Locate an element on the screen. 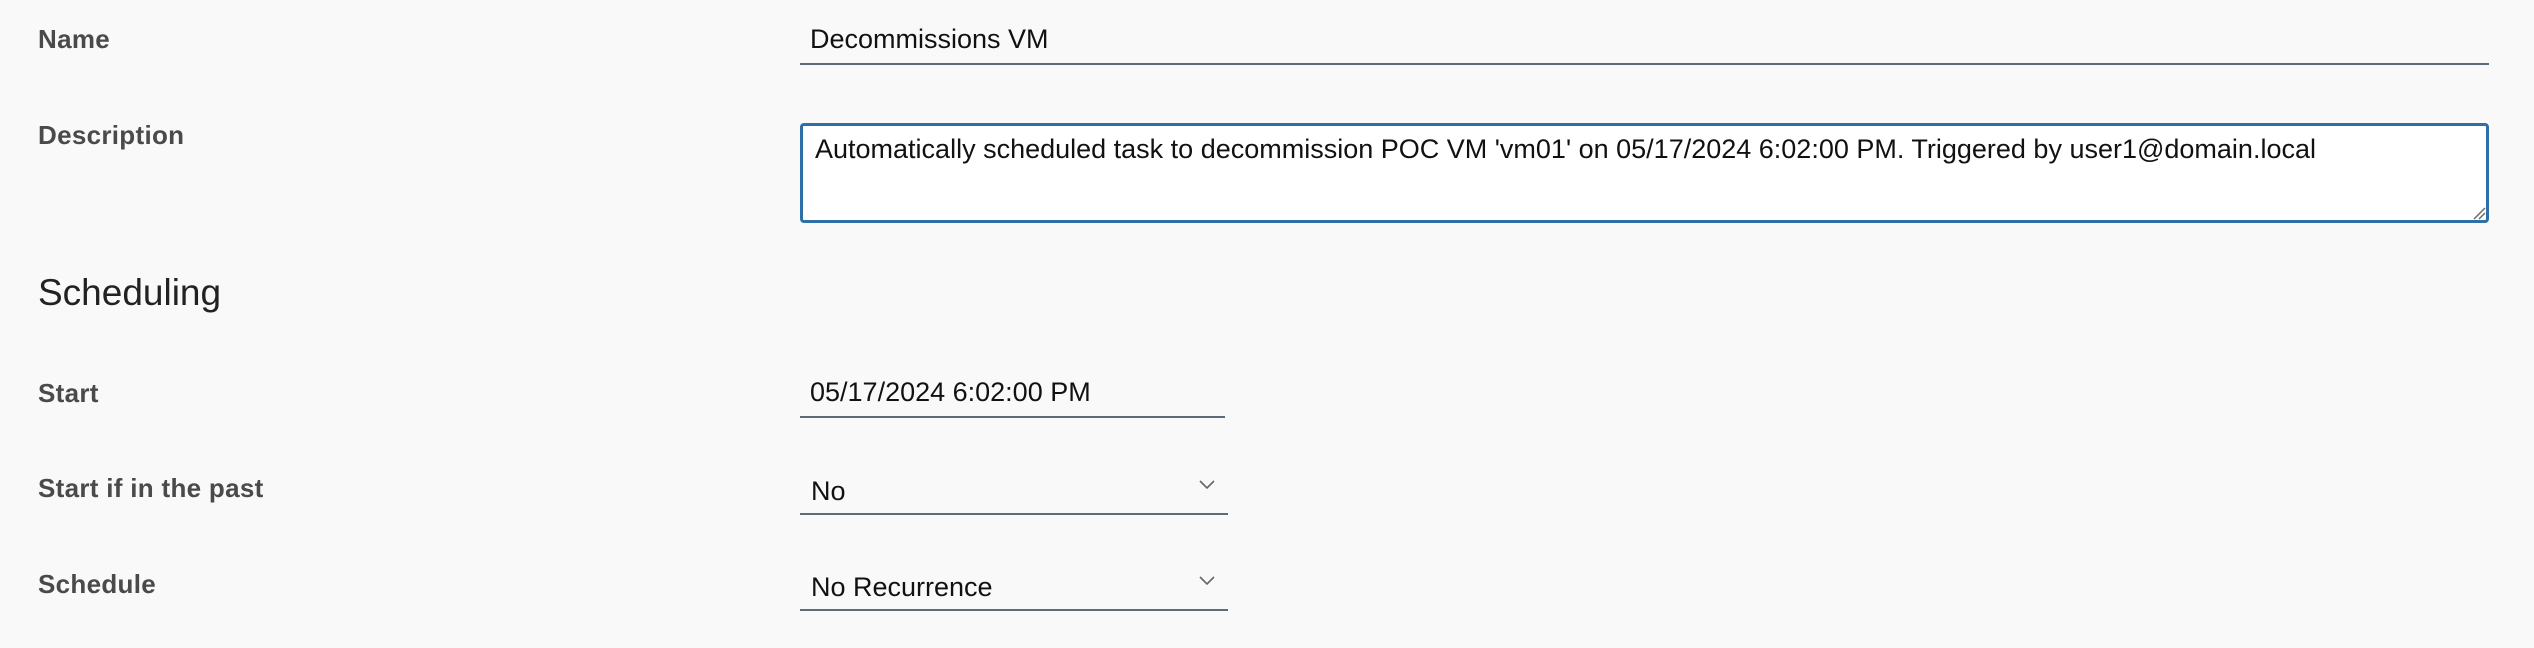 This screenshot has width=2534, height=648. description-label: Description is located at coordinates (111, 135).